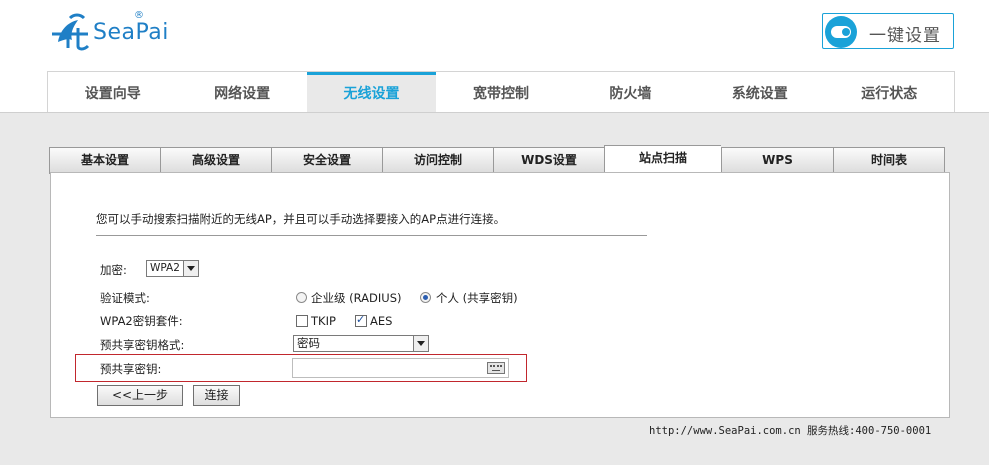 This screenshot has height=465, width=989. I want to click on connect-button: 连接, so click(216, 395).